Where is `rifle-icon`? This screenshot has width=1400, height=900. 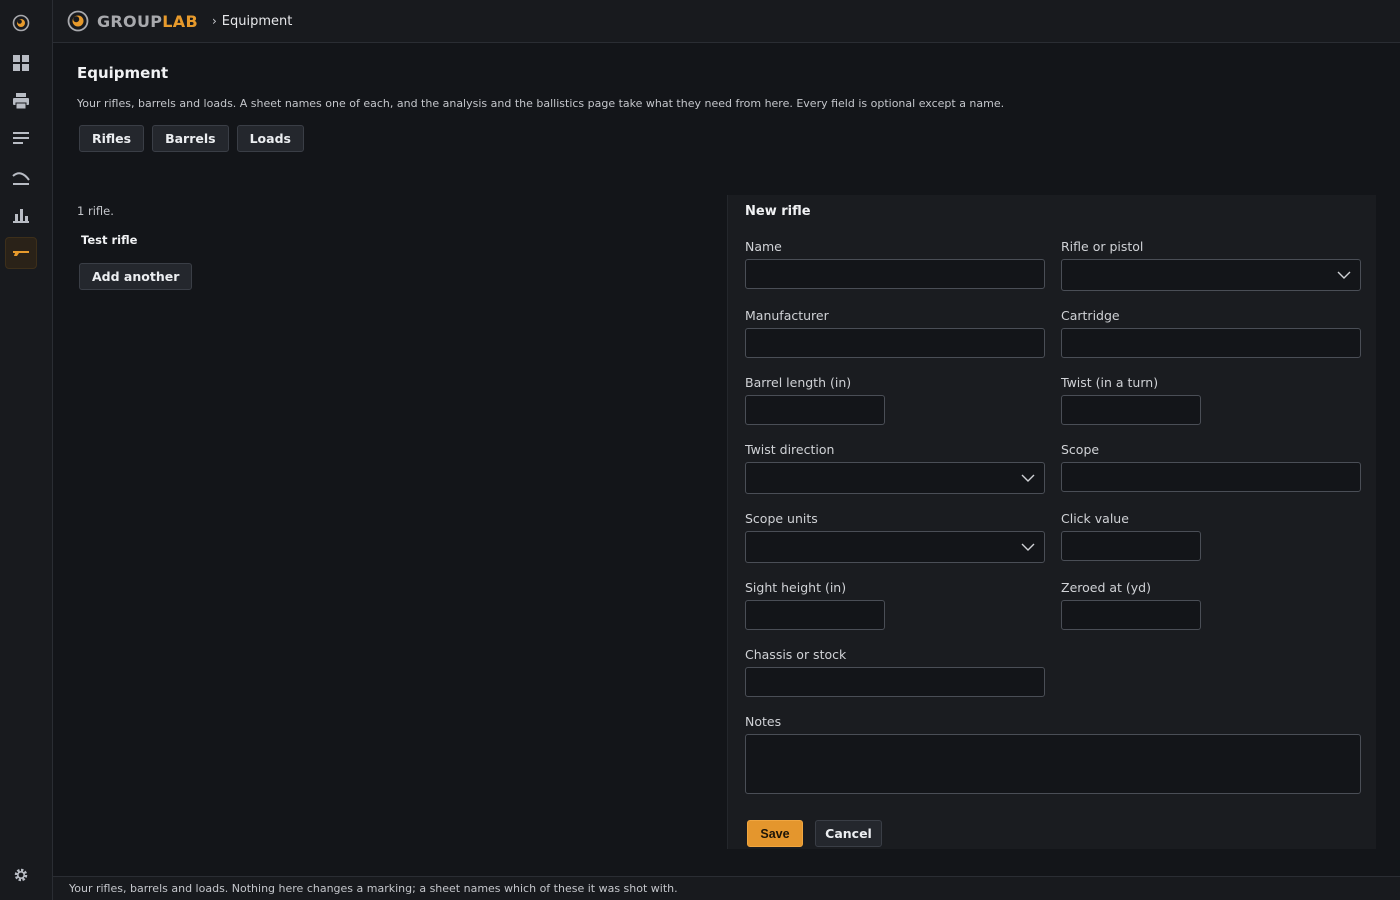
rifle-icon is located at coordinates (21, 253).